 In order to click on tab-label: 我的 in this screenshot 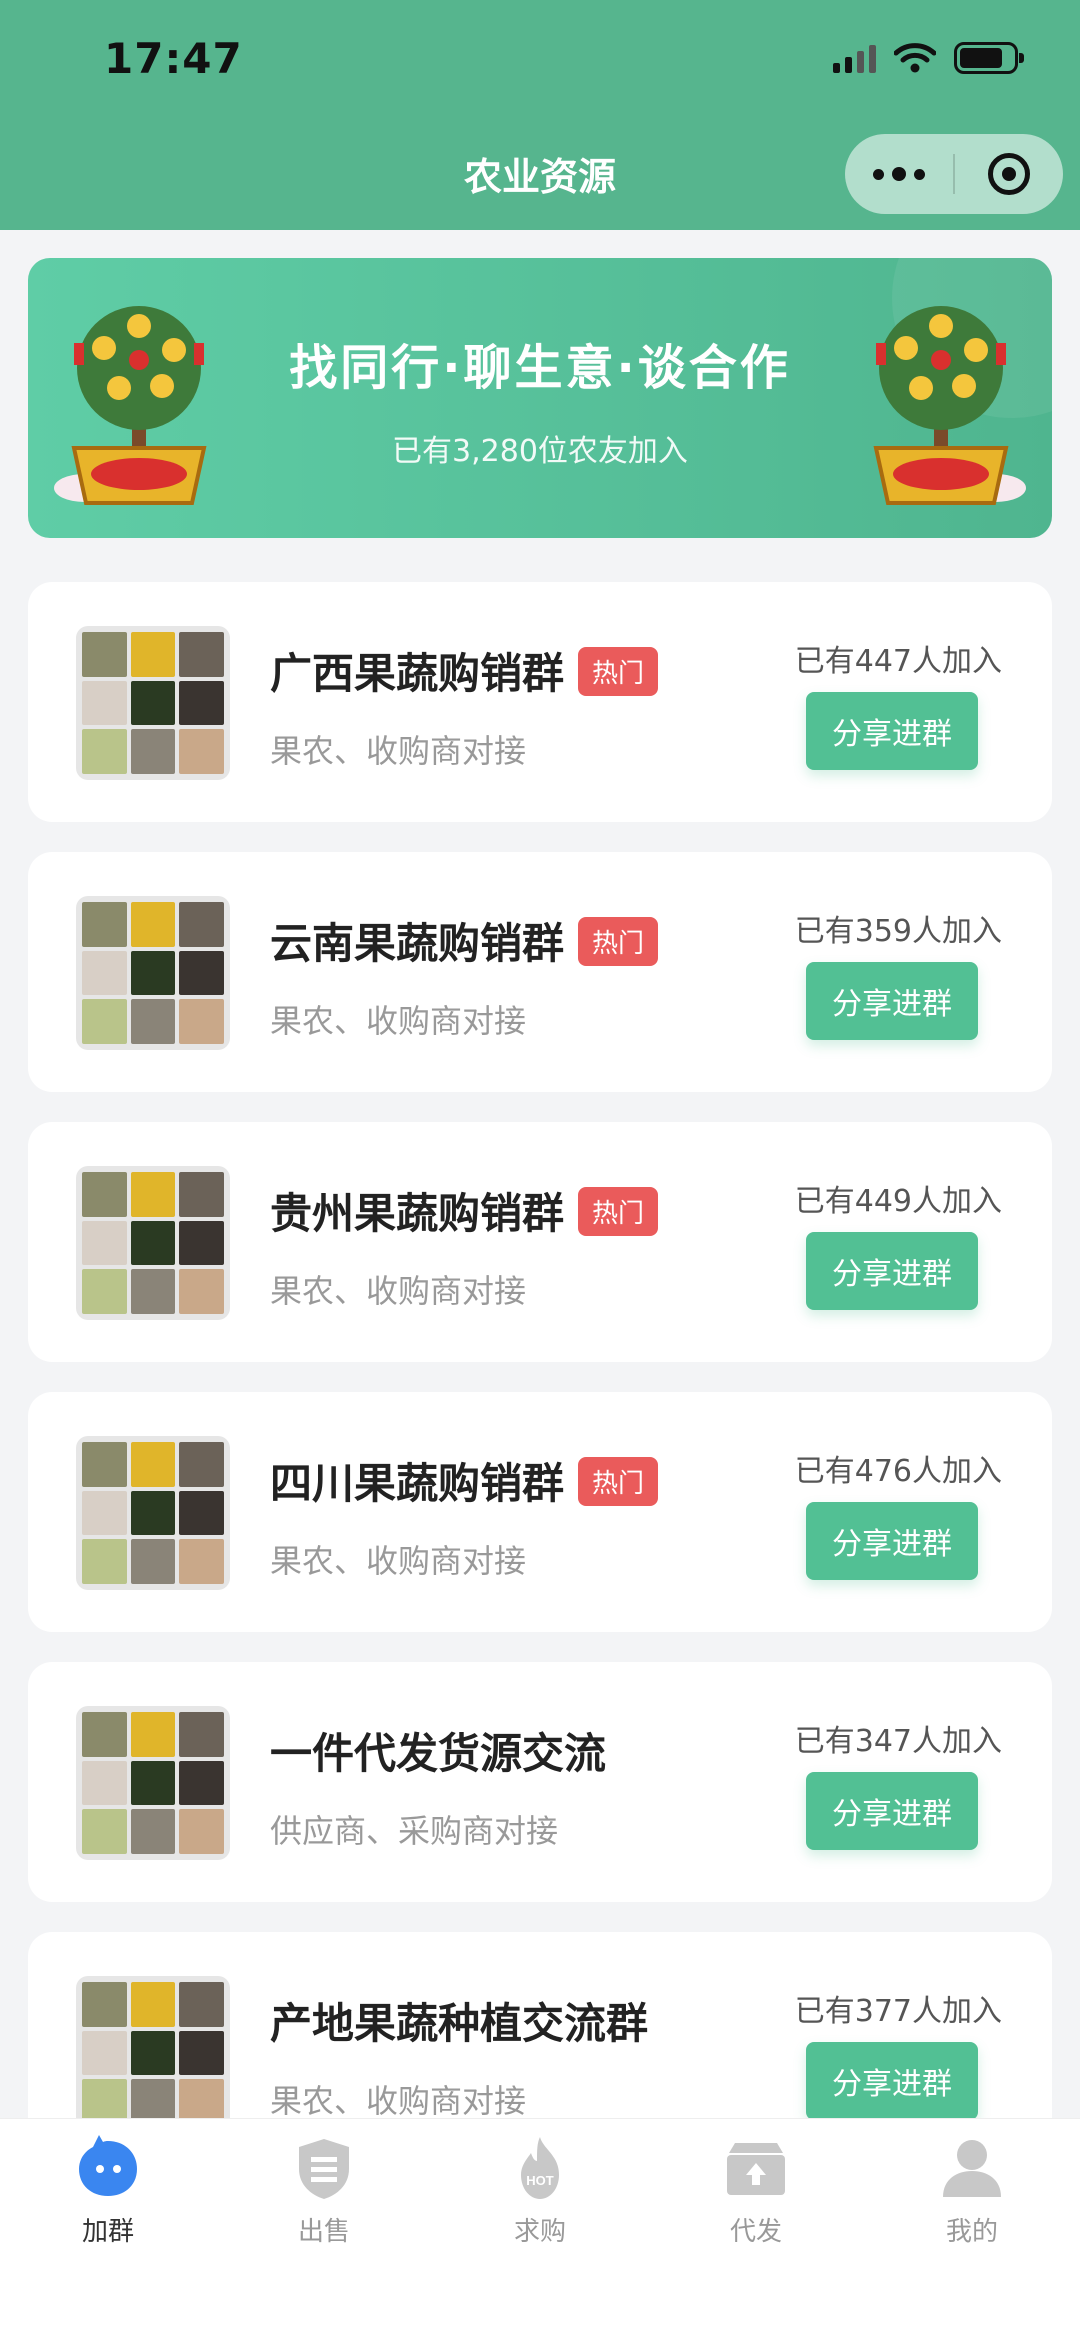, I will do `click(971, 2232)`.